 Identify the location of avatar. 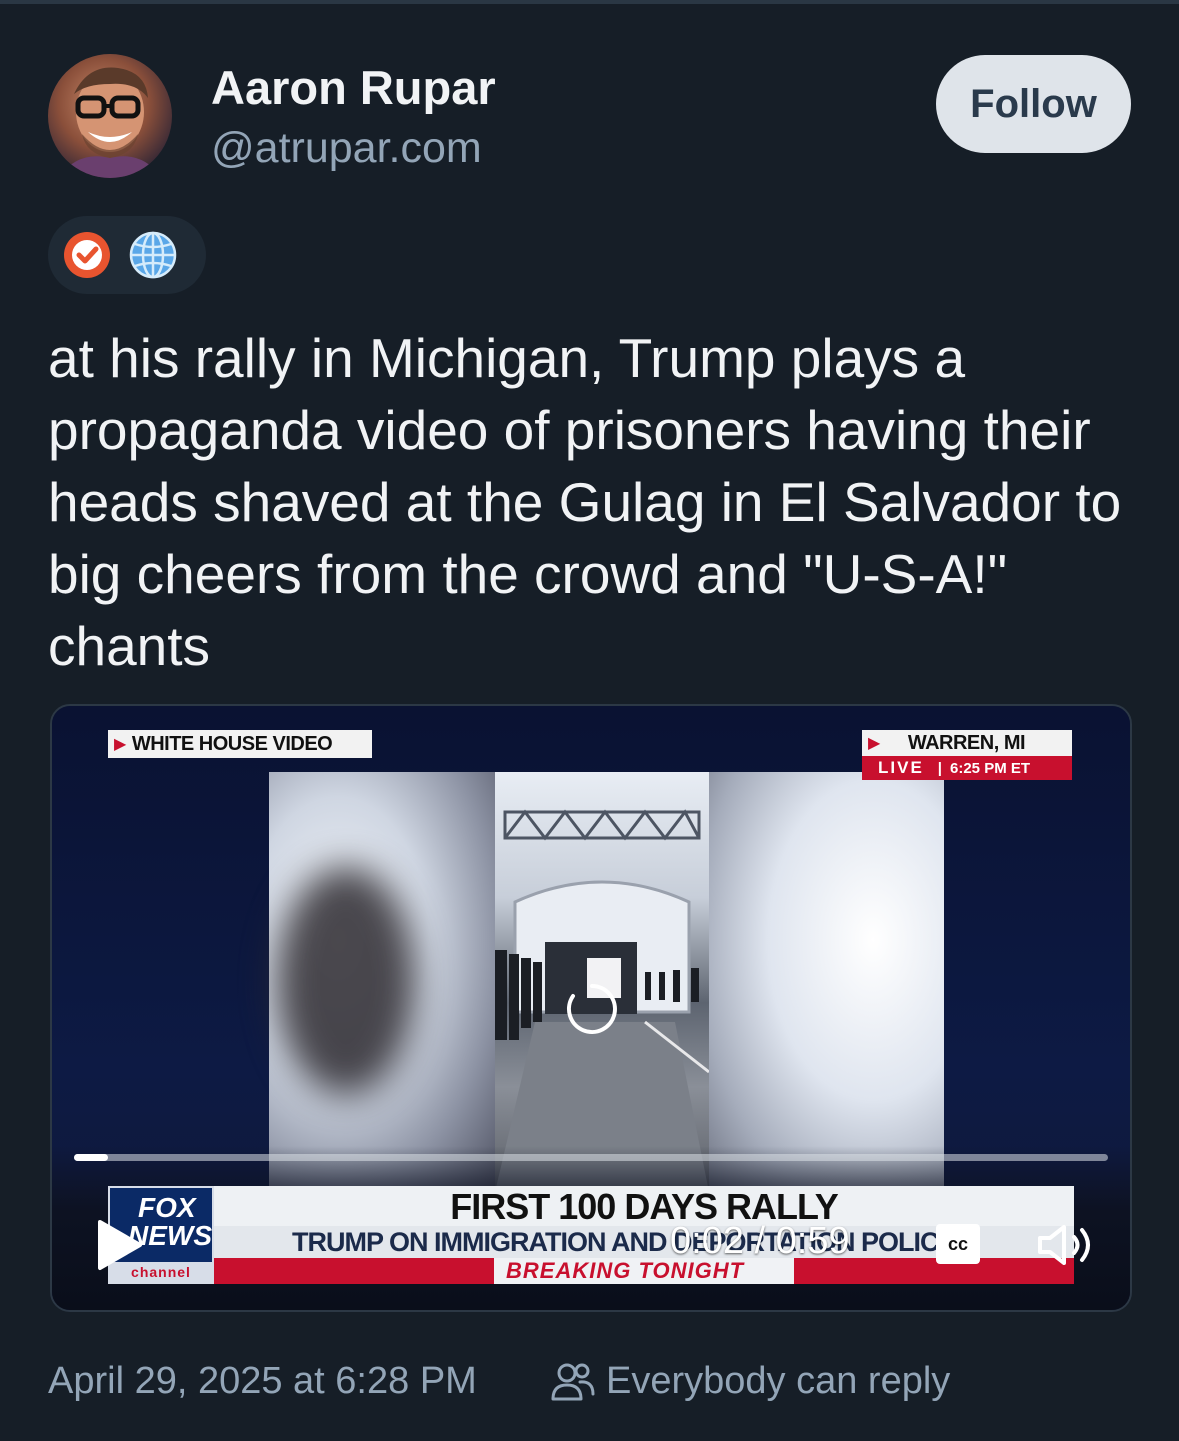
(110, 116).